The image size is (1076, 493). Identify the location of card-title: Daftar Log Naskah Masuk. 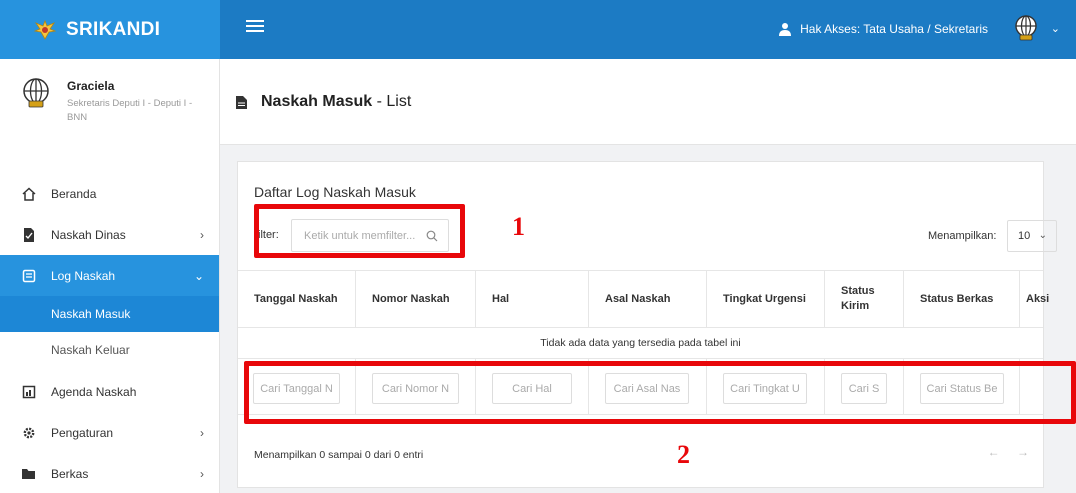
(335, 192).